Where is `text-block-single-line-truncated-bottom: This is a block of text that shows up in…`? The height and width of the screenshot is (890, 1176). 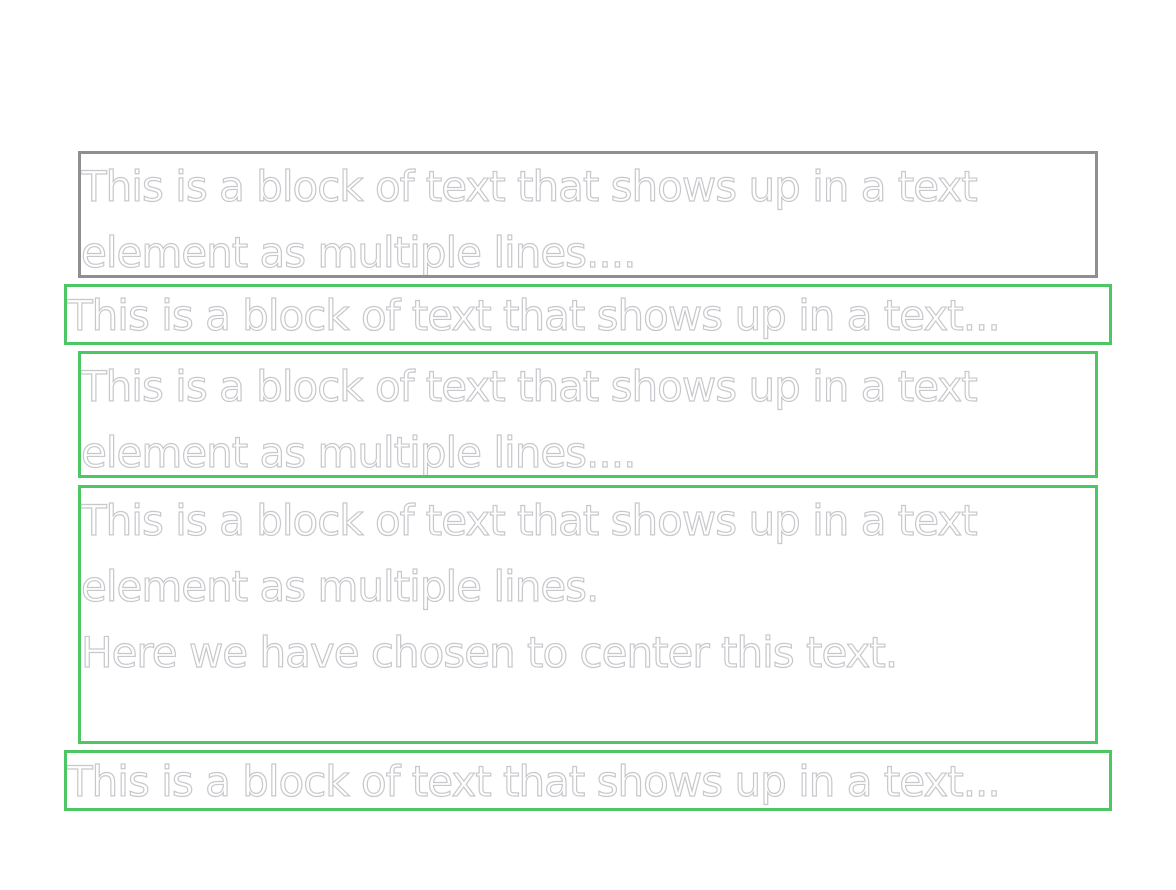
text-block-single-line-truncated-bottom: This is a block of text that shows up in… is located at coordinates (588, 780).